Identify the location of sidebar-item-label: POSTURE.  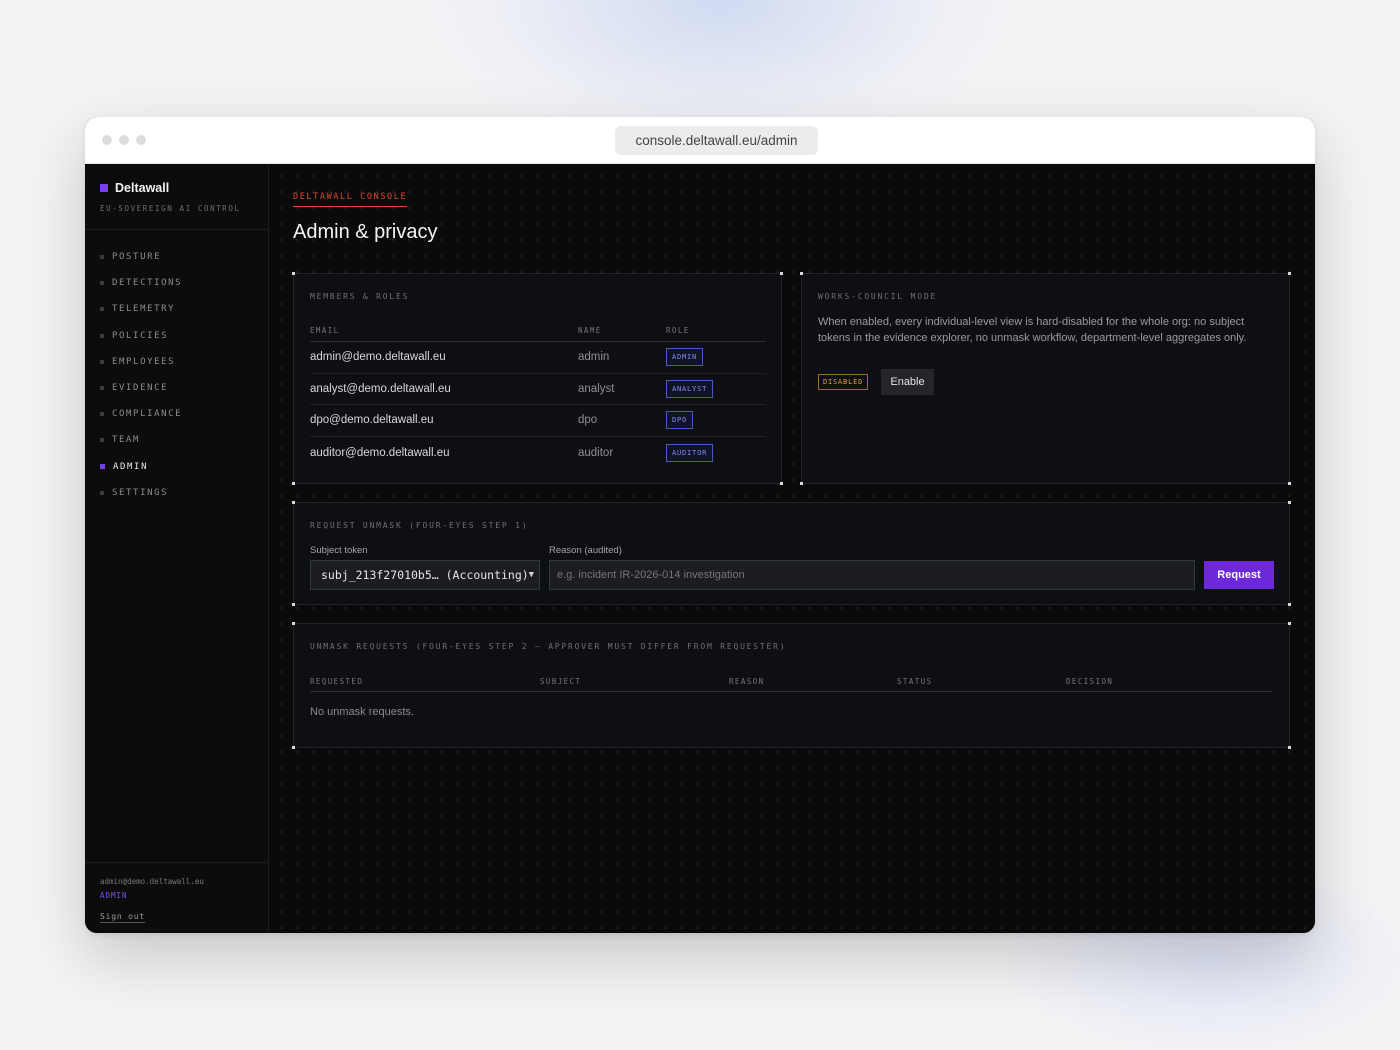
(137, 257).